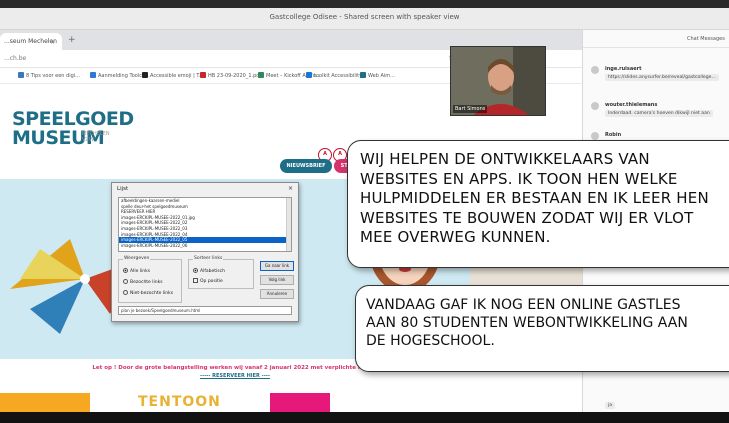  I want to click on follow-link-button: Volg link, so click(277, 280).